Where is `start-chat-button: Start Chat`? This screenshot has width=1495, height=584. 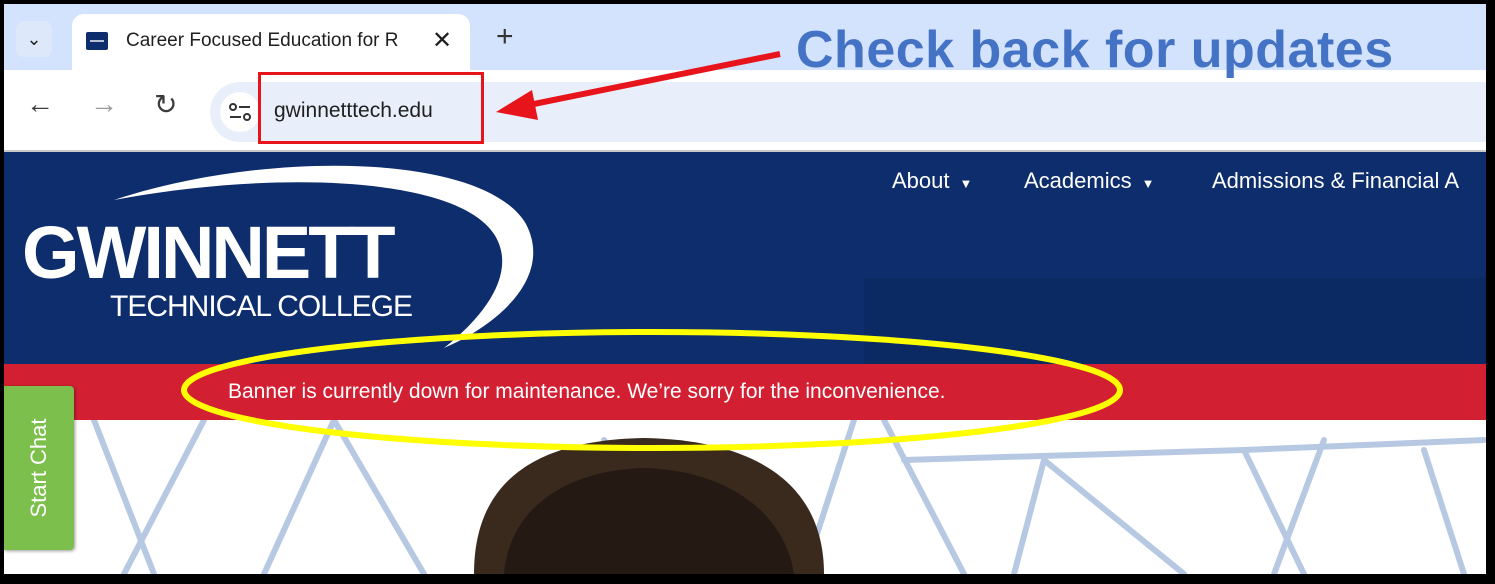
start-chat-button: Start Chat is located at coordinates (39, 468).